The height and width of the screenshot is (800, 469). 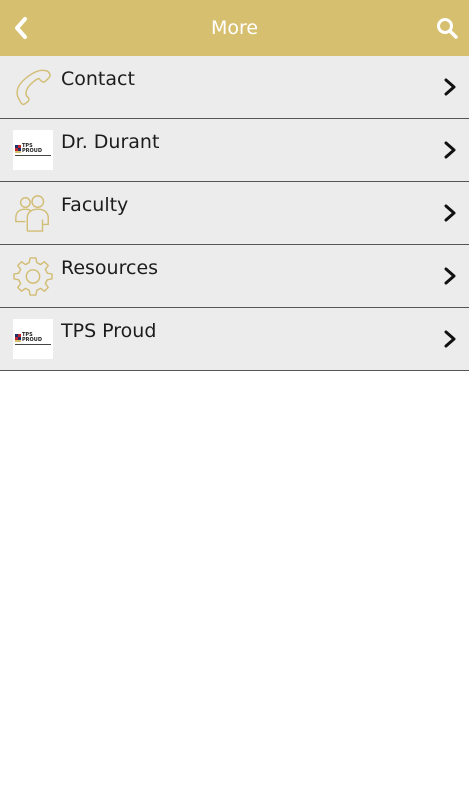 I want to click on page-title: More, so click(x=234, y=28).